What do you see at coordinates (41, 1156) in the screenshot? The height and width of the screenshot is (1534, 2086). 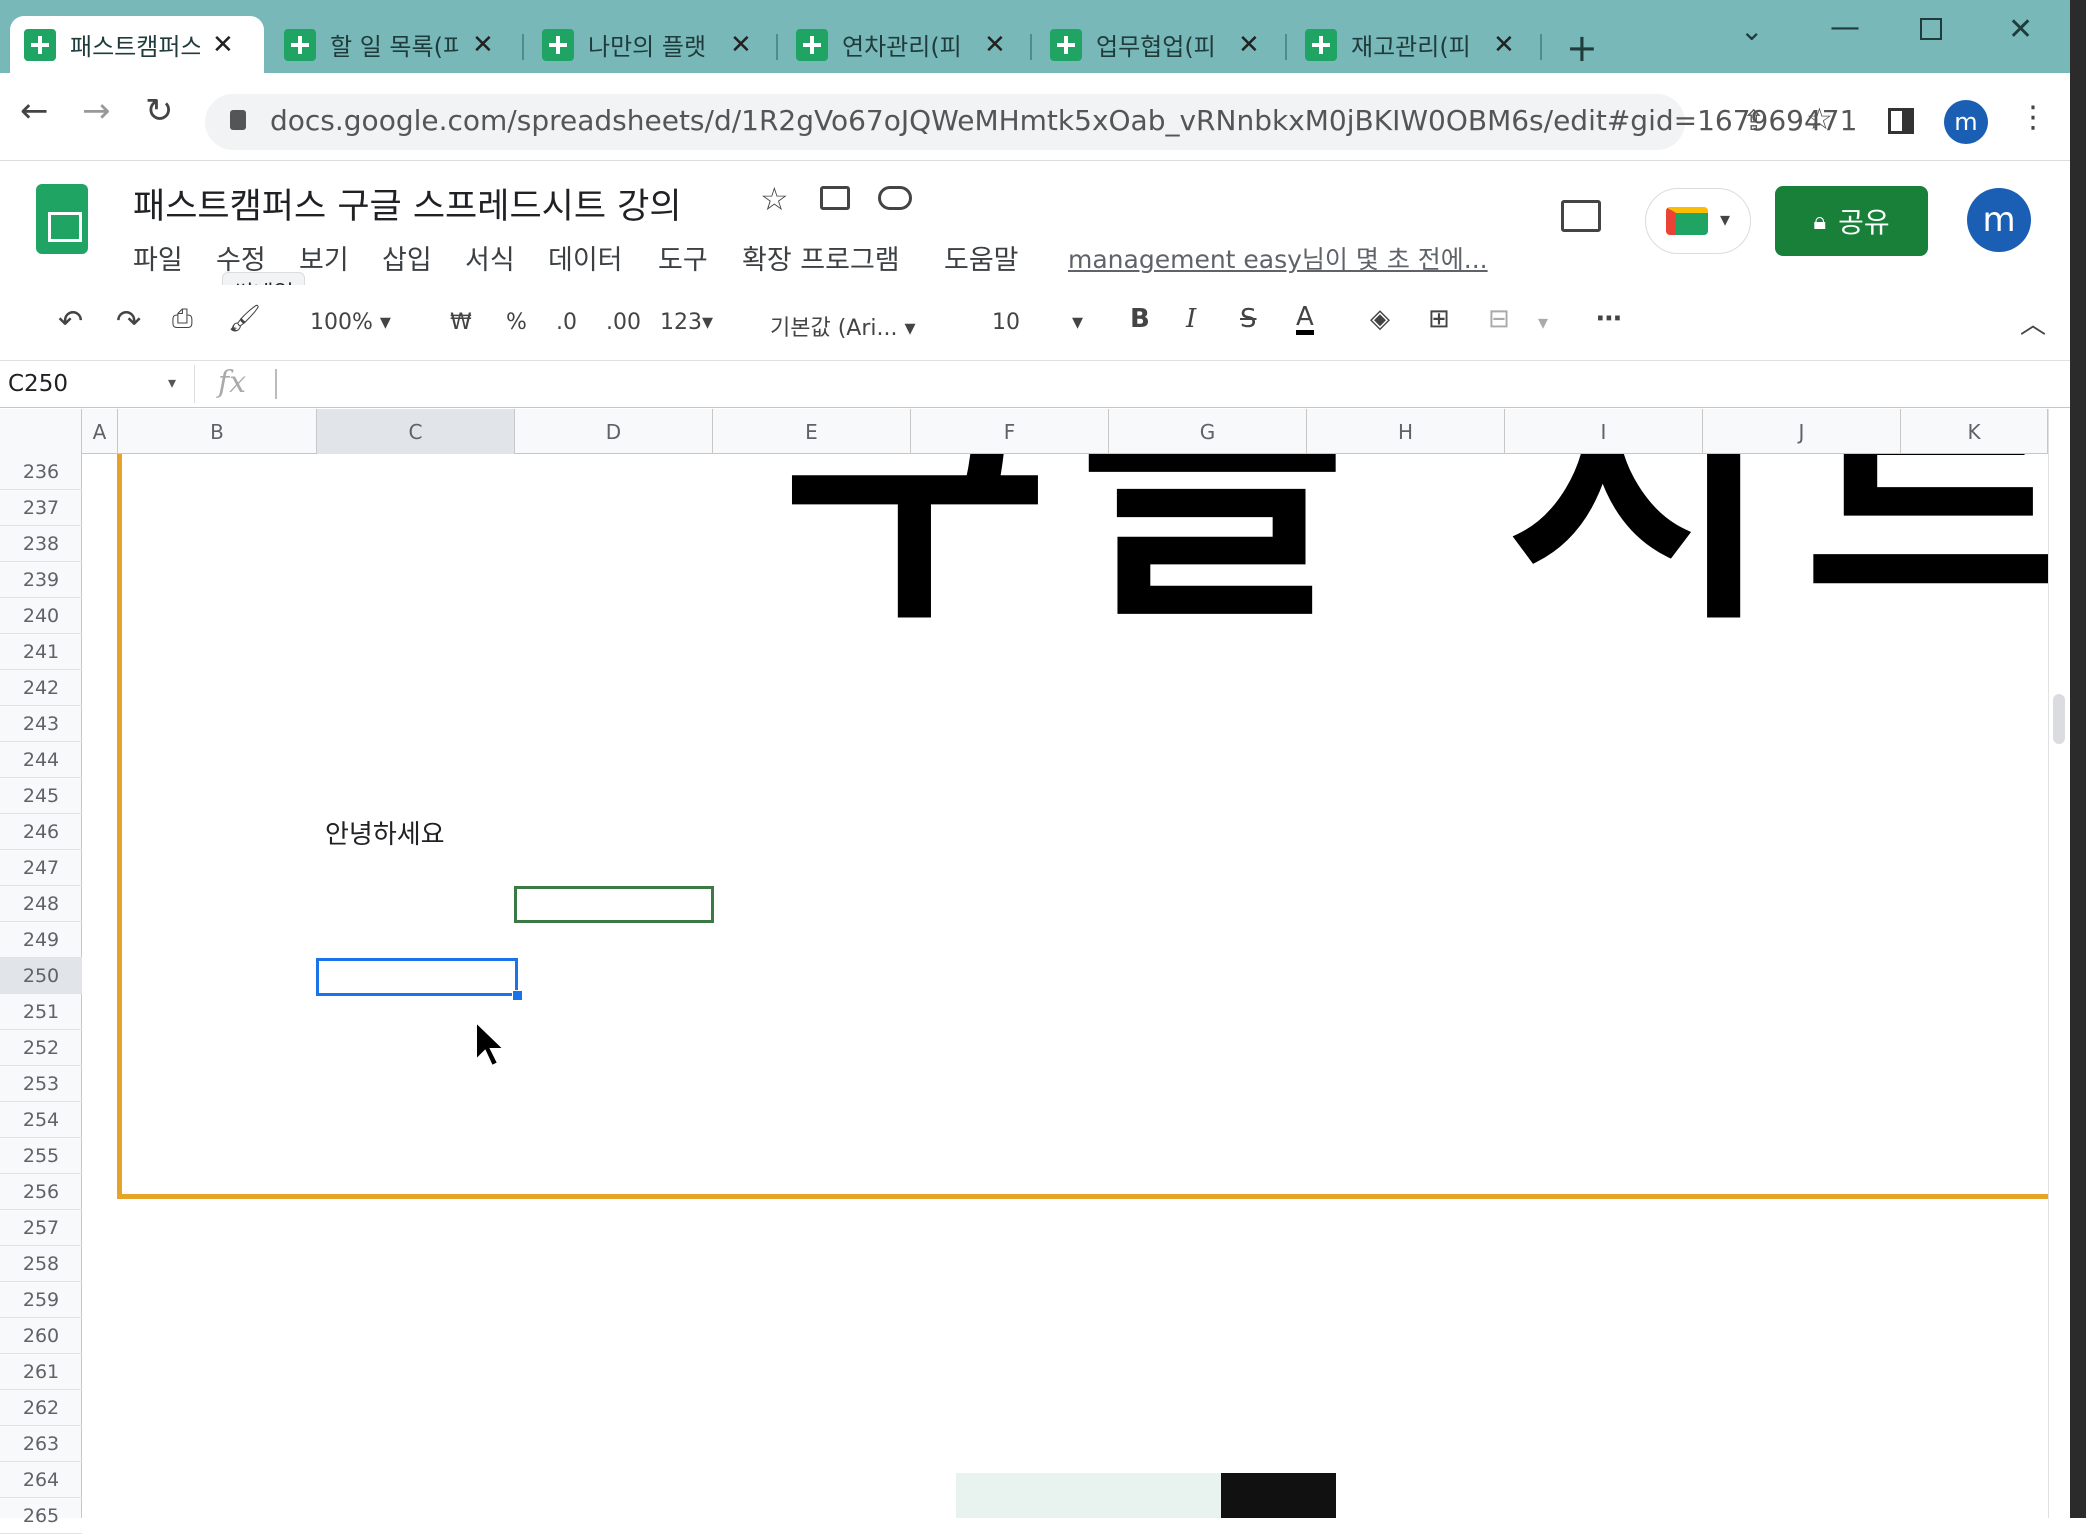 I see `row-header: 255` at bounding box center [41, 1156].